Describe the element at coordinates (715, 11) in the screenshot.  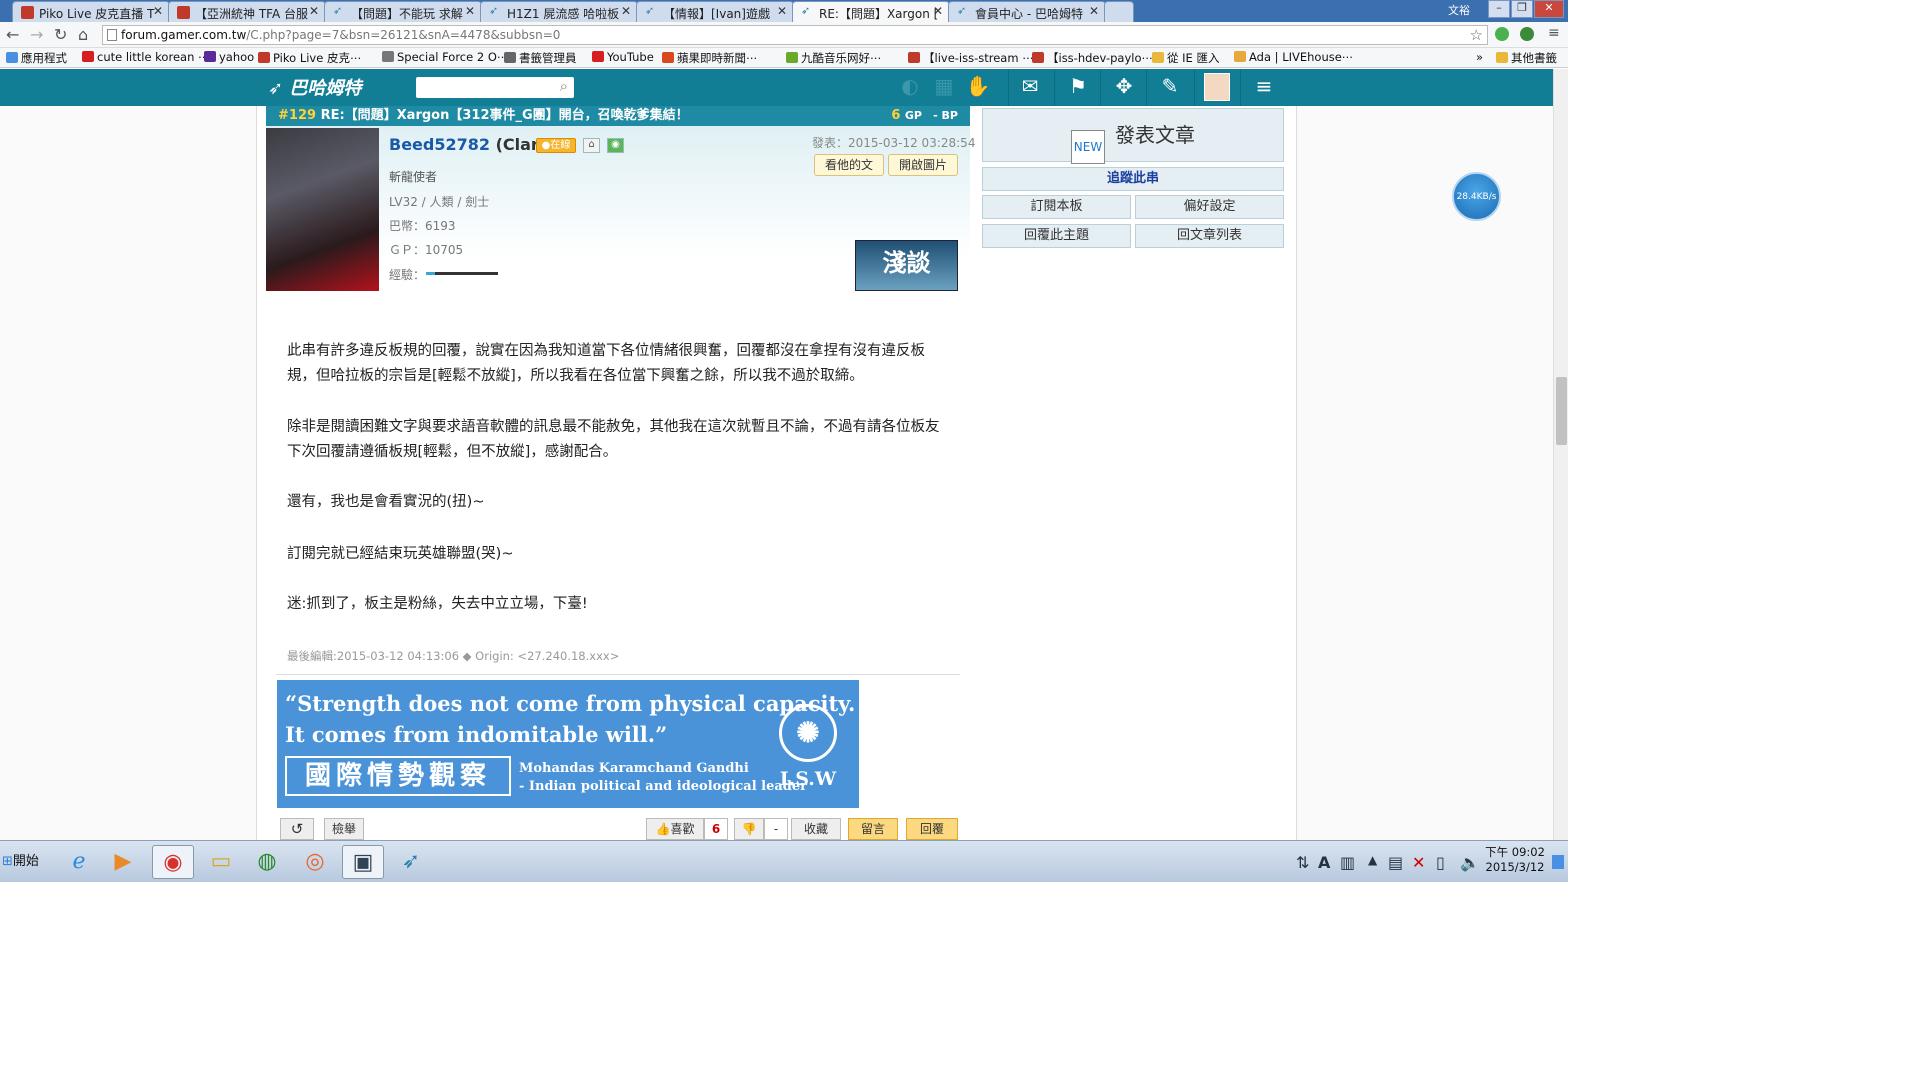
I see `tab-ivan: ➶ 【情報】[Ivan]遊戲 ✕` at that location.